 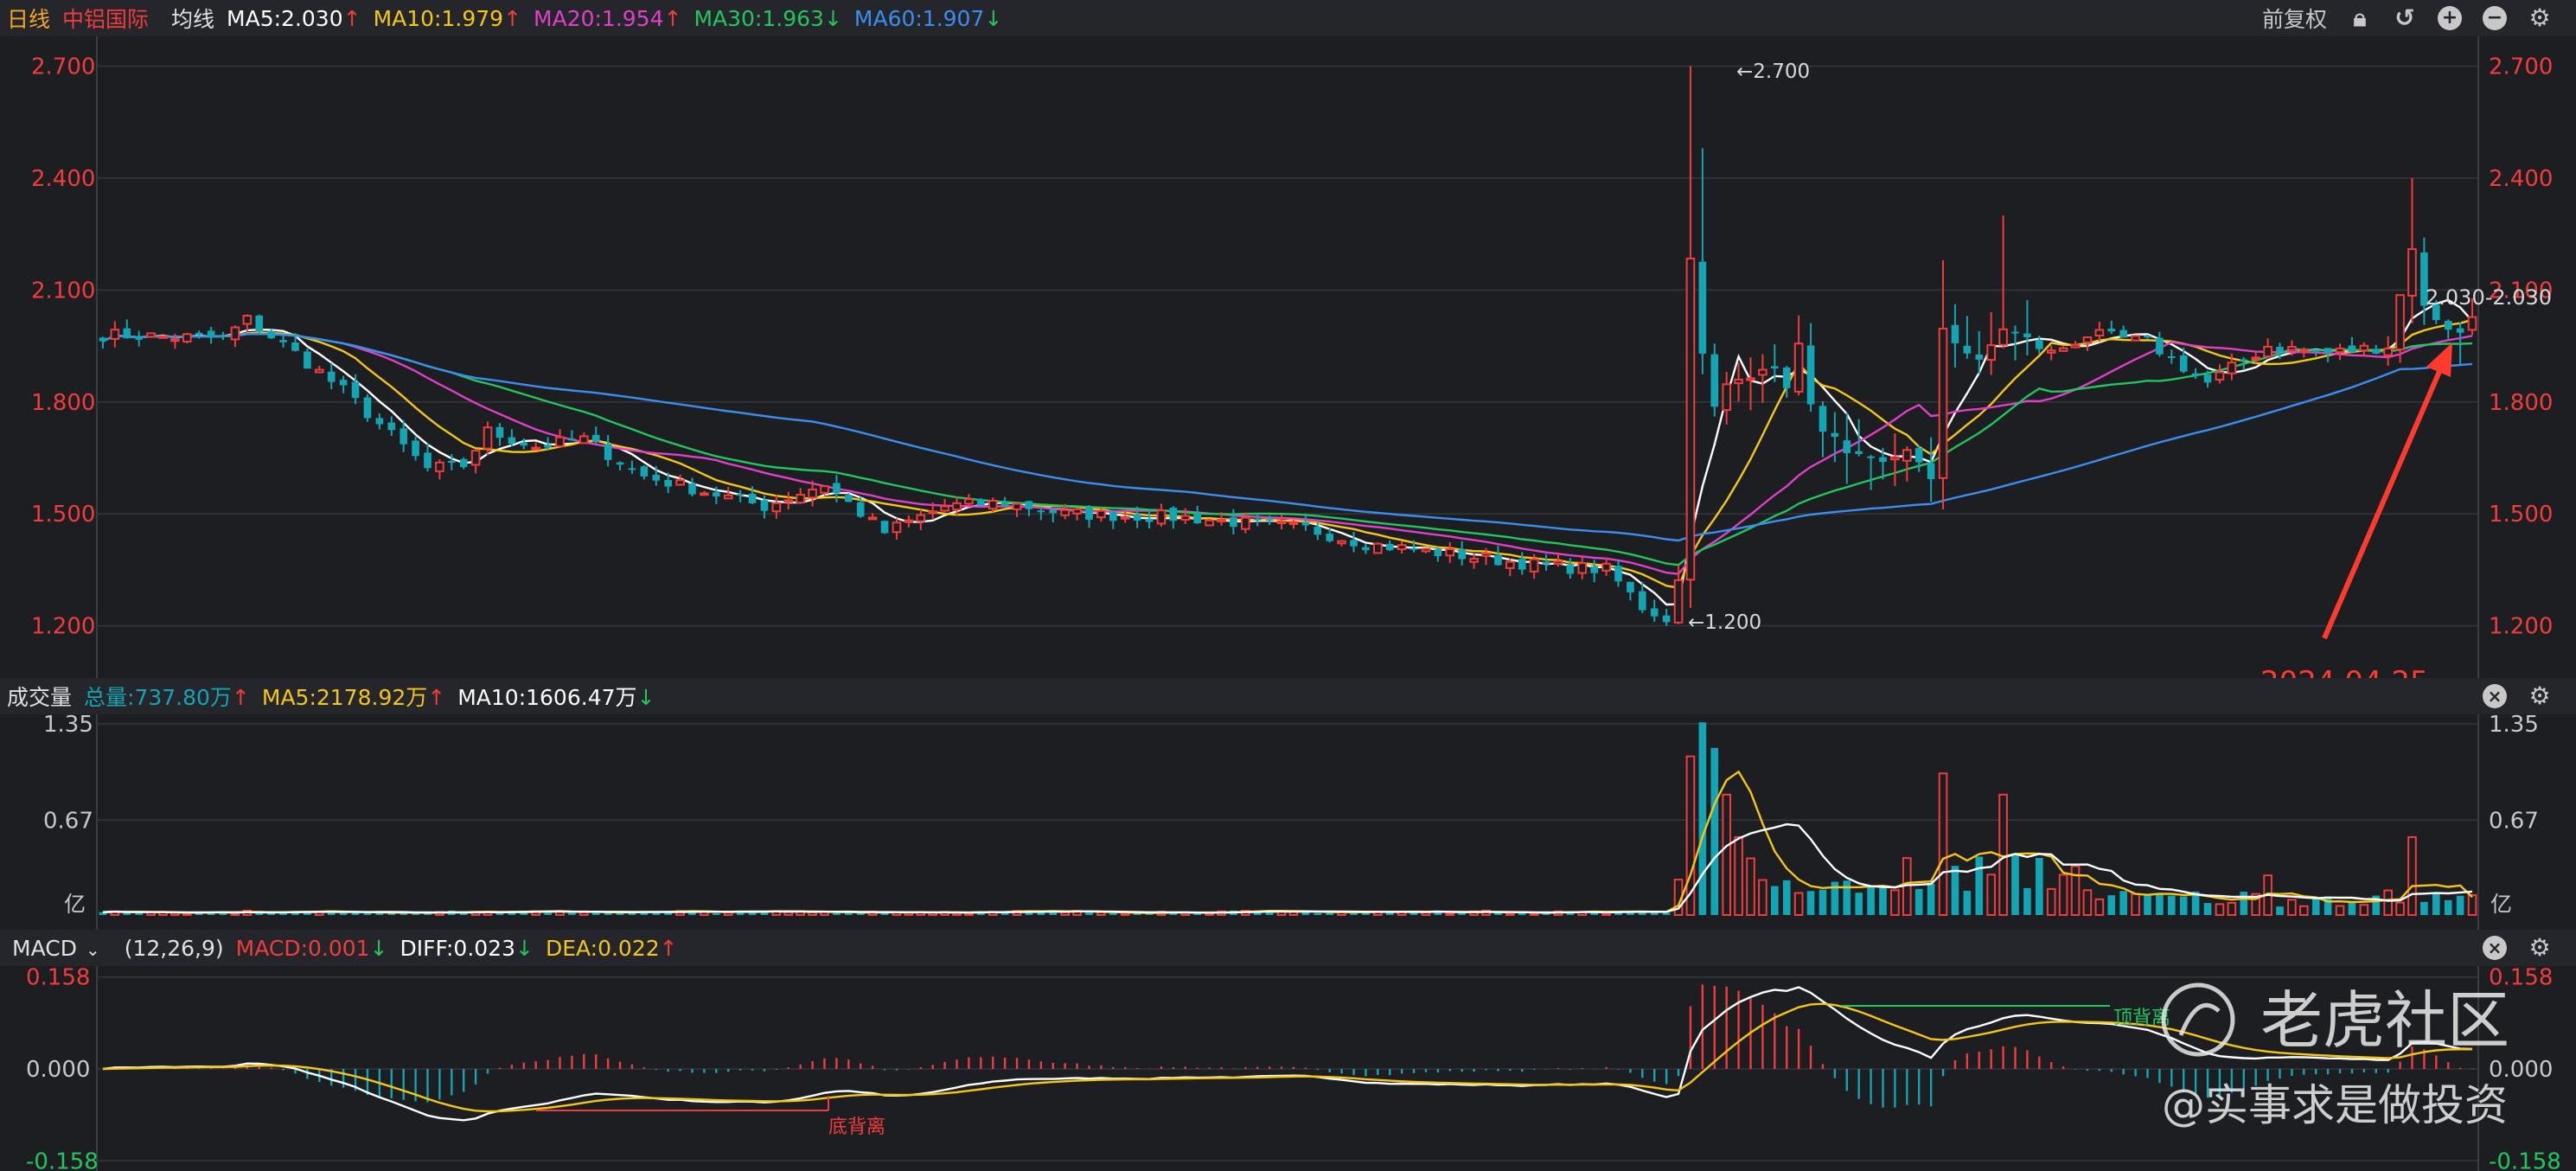 I want to click on volume-label: 成交量, so click(x=40, y=696).